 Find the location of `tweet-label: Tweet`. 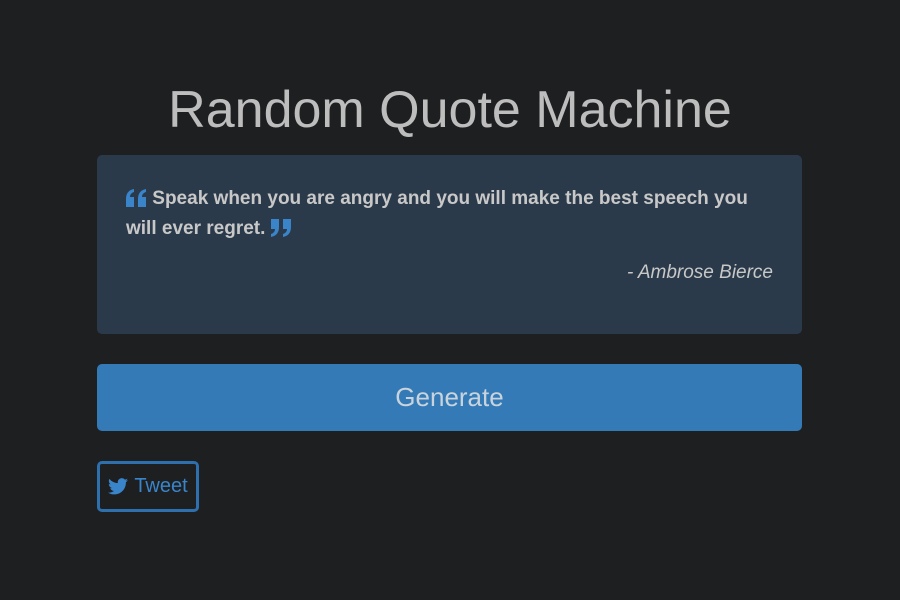

tweet-label: Tweet is located at coordinates (161, 486).